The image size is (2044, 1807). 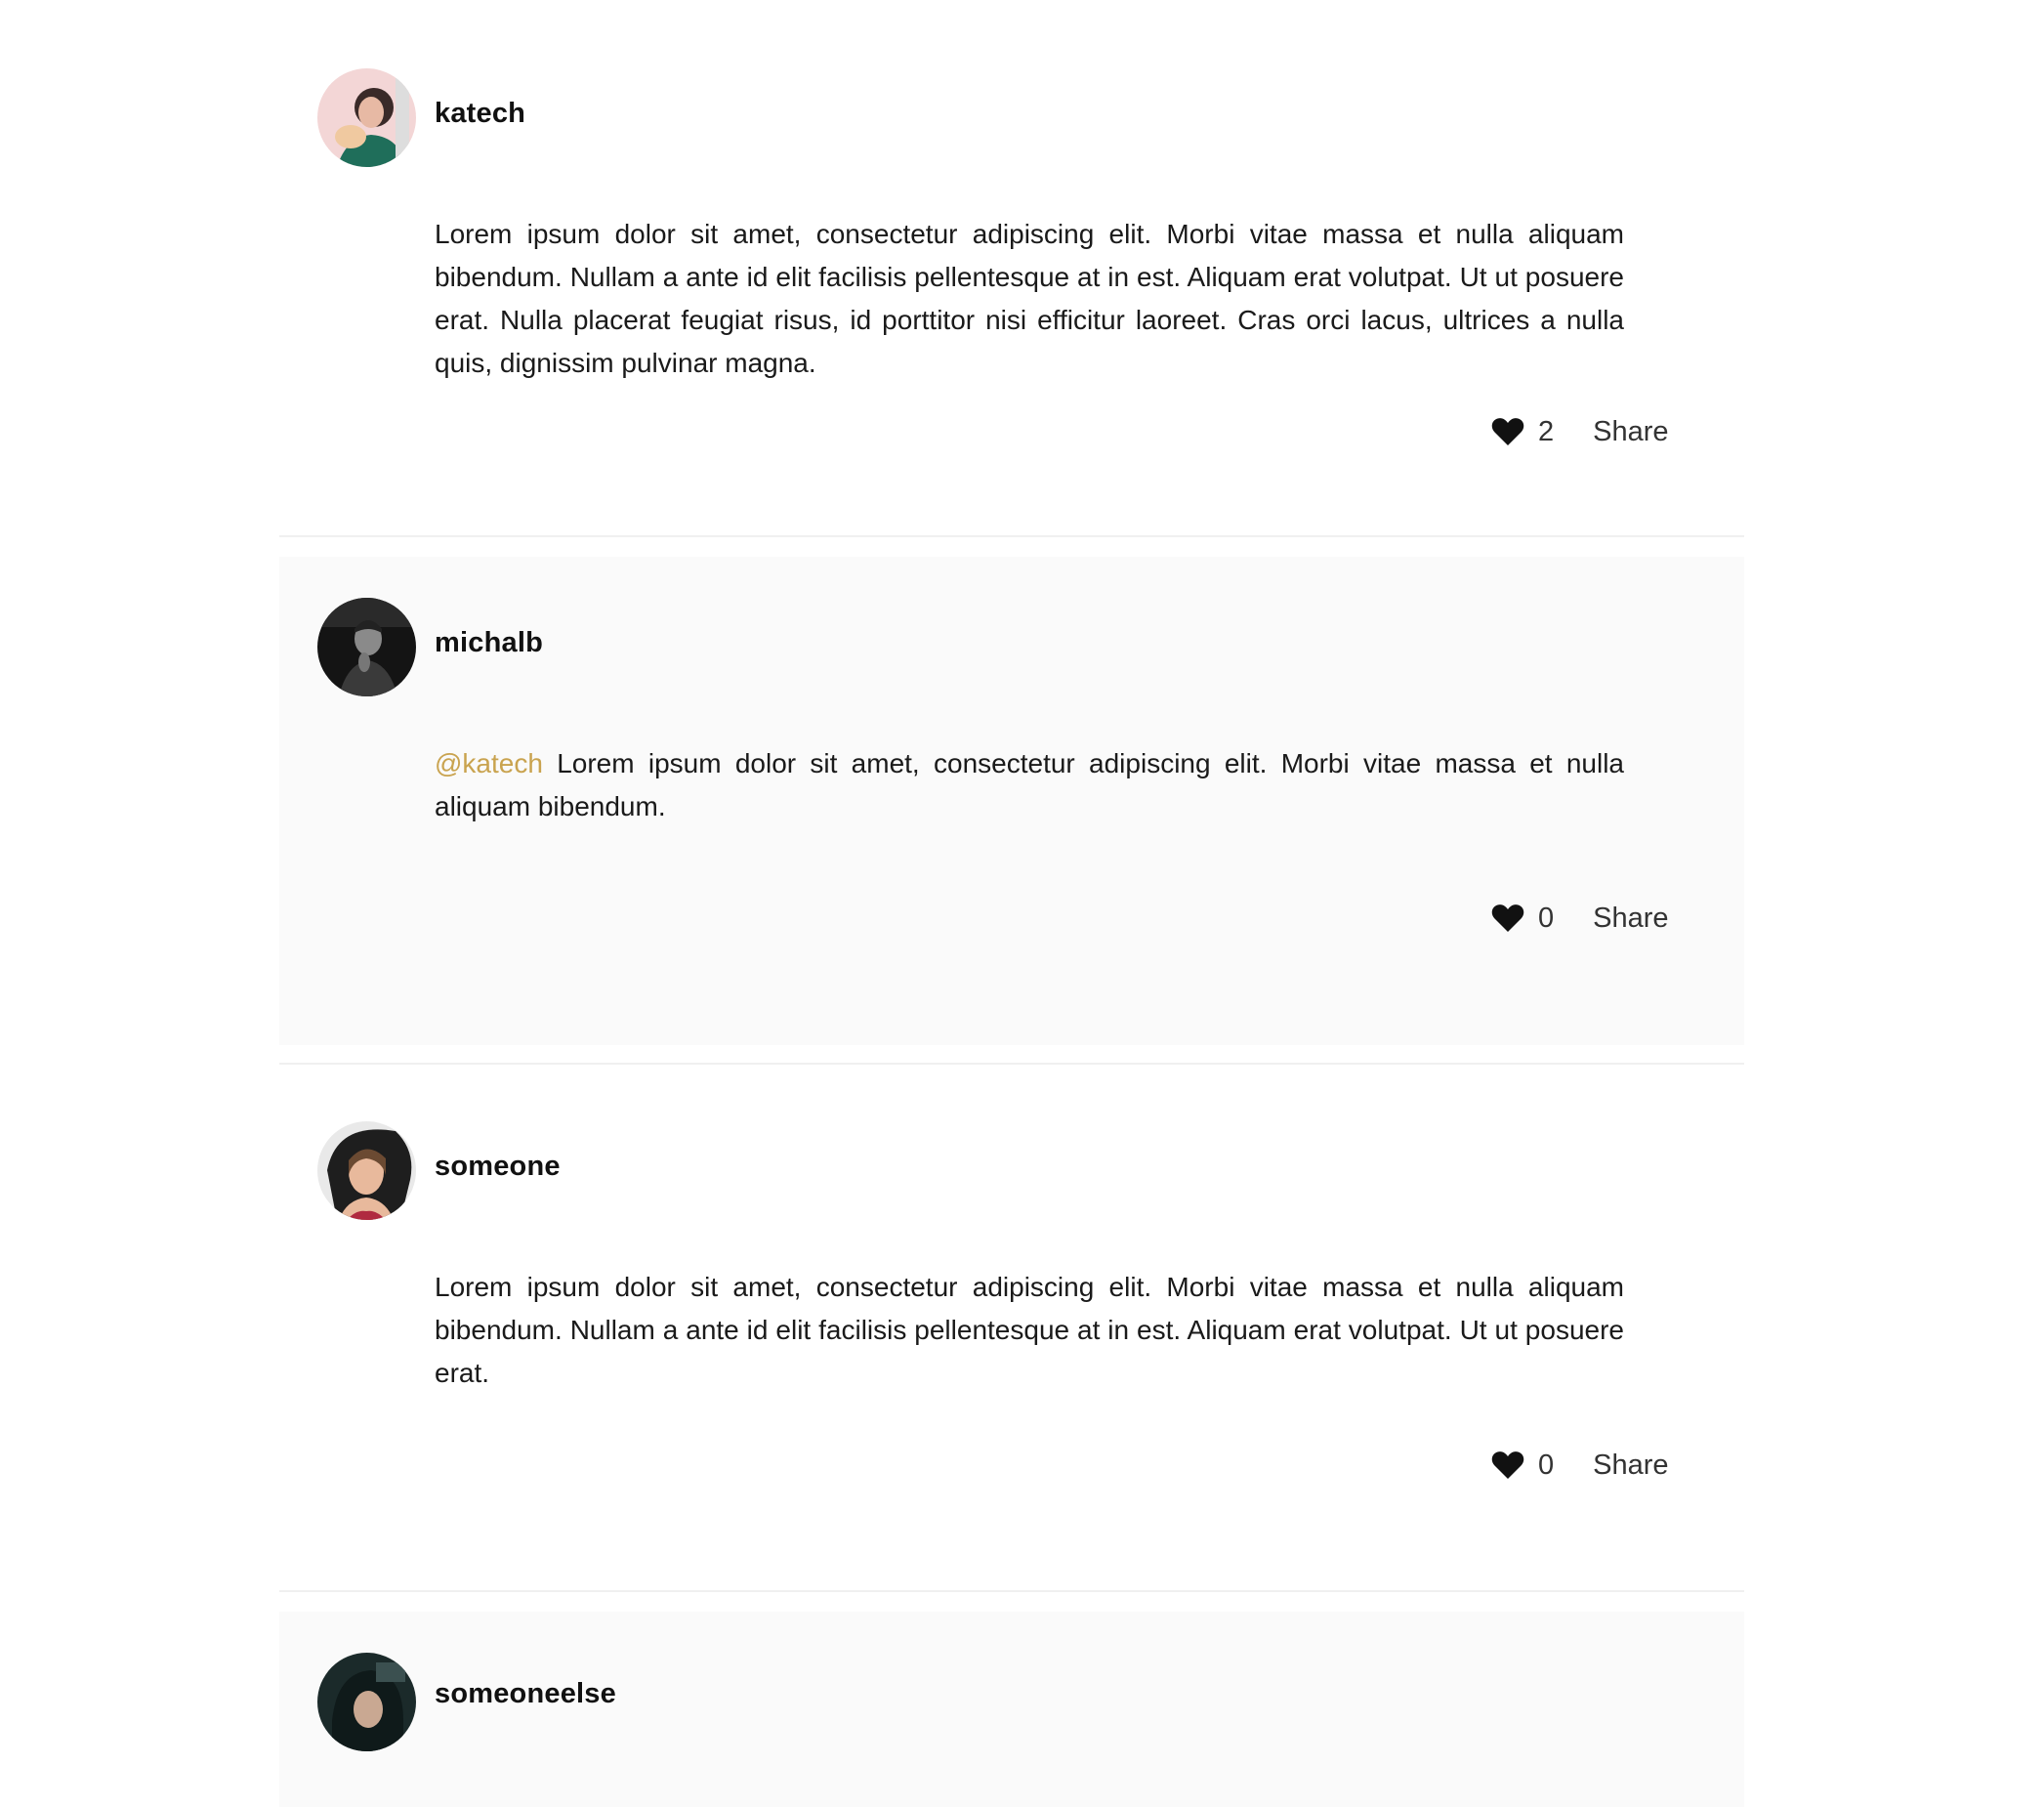 I want to click on username: michalb, so click(x=489, y=643).